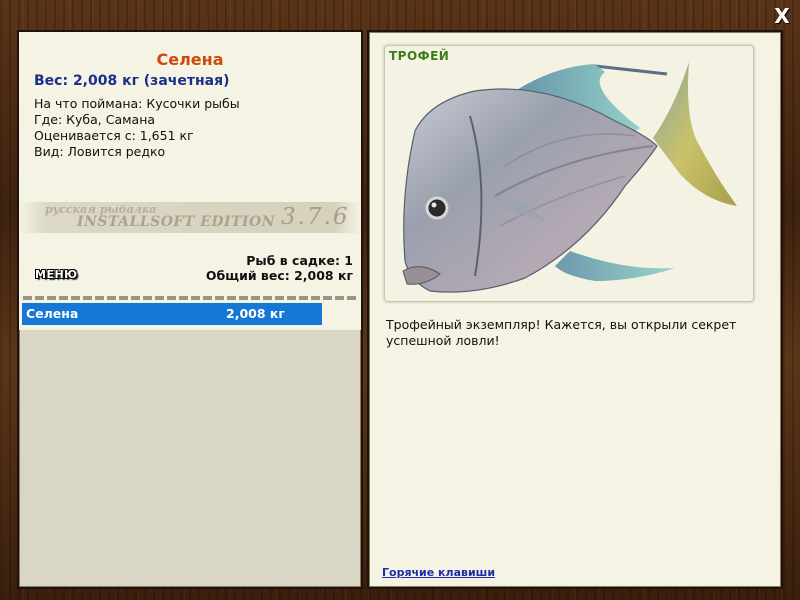 The height and width of the screenshot is (600, 800). I want to click on cage-total-weight: Общий вес: 2,008 кг, so click(279, 275).